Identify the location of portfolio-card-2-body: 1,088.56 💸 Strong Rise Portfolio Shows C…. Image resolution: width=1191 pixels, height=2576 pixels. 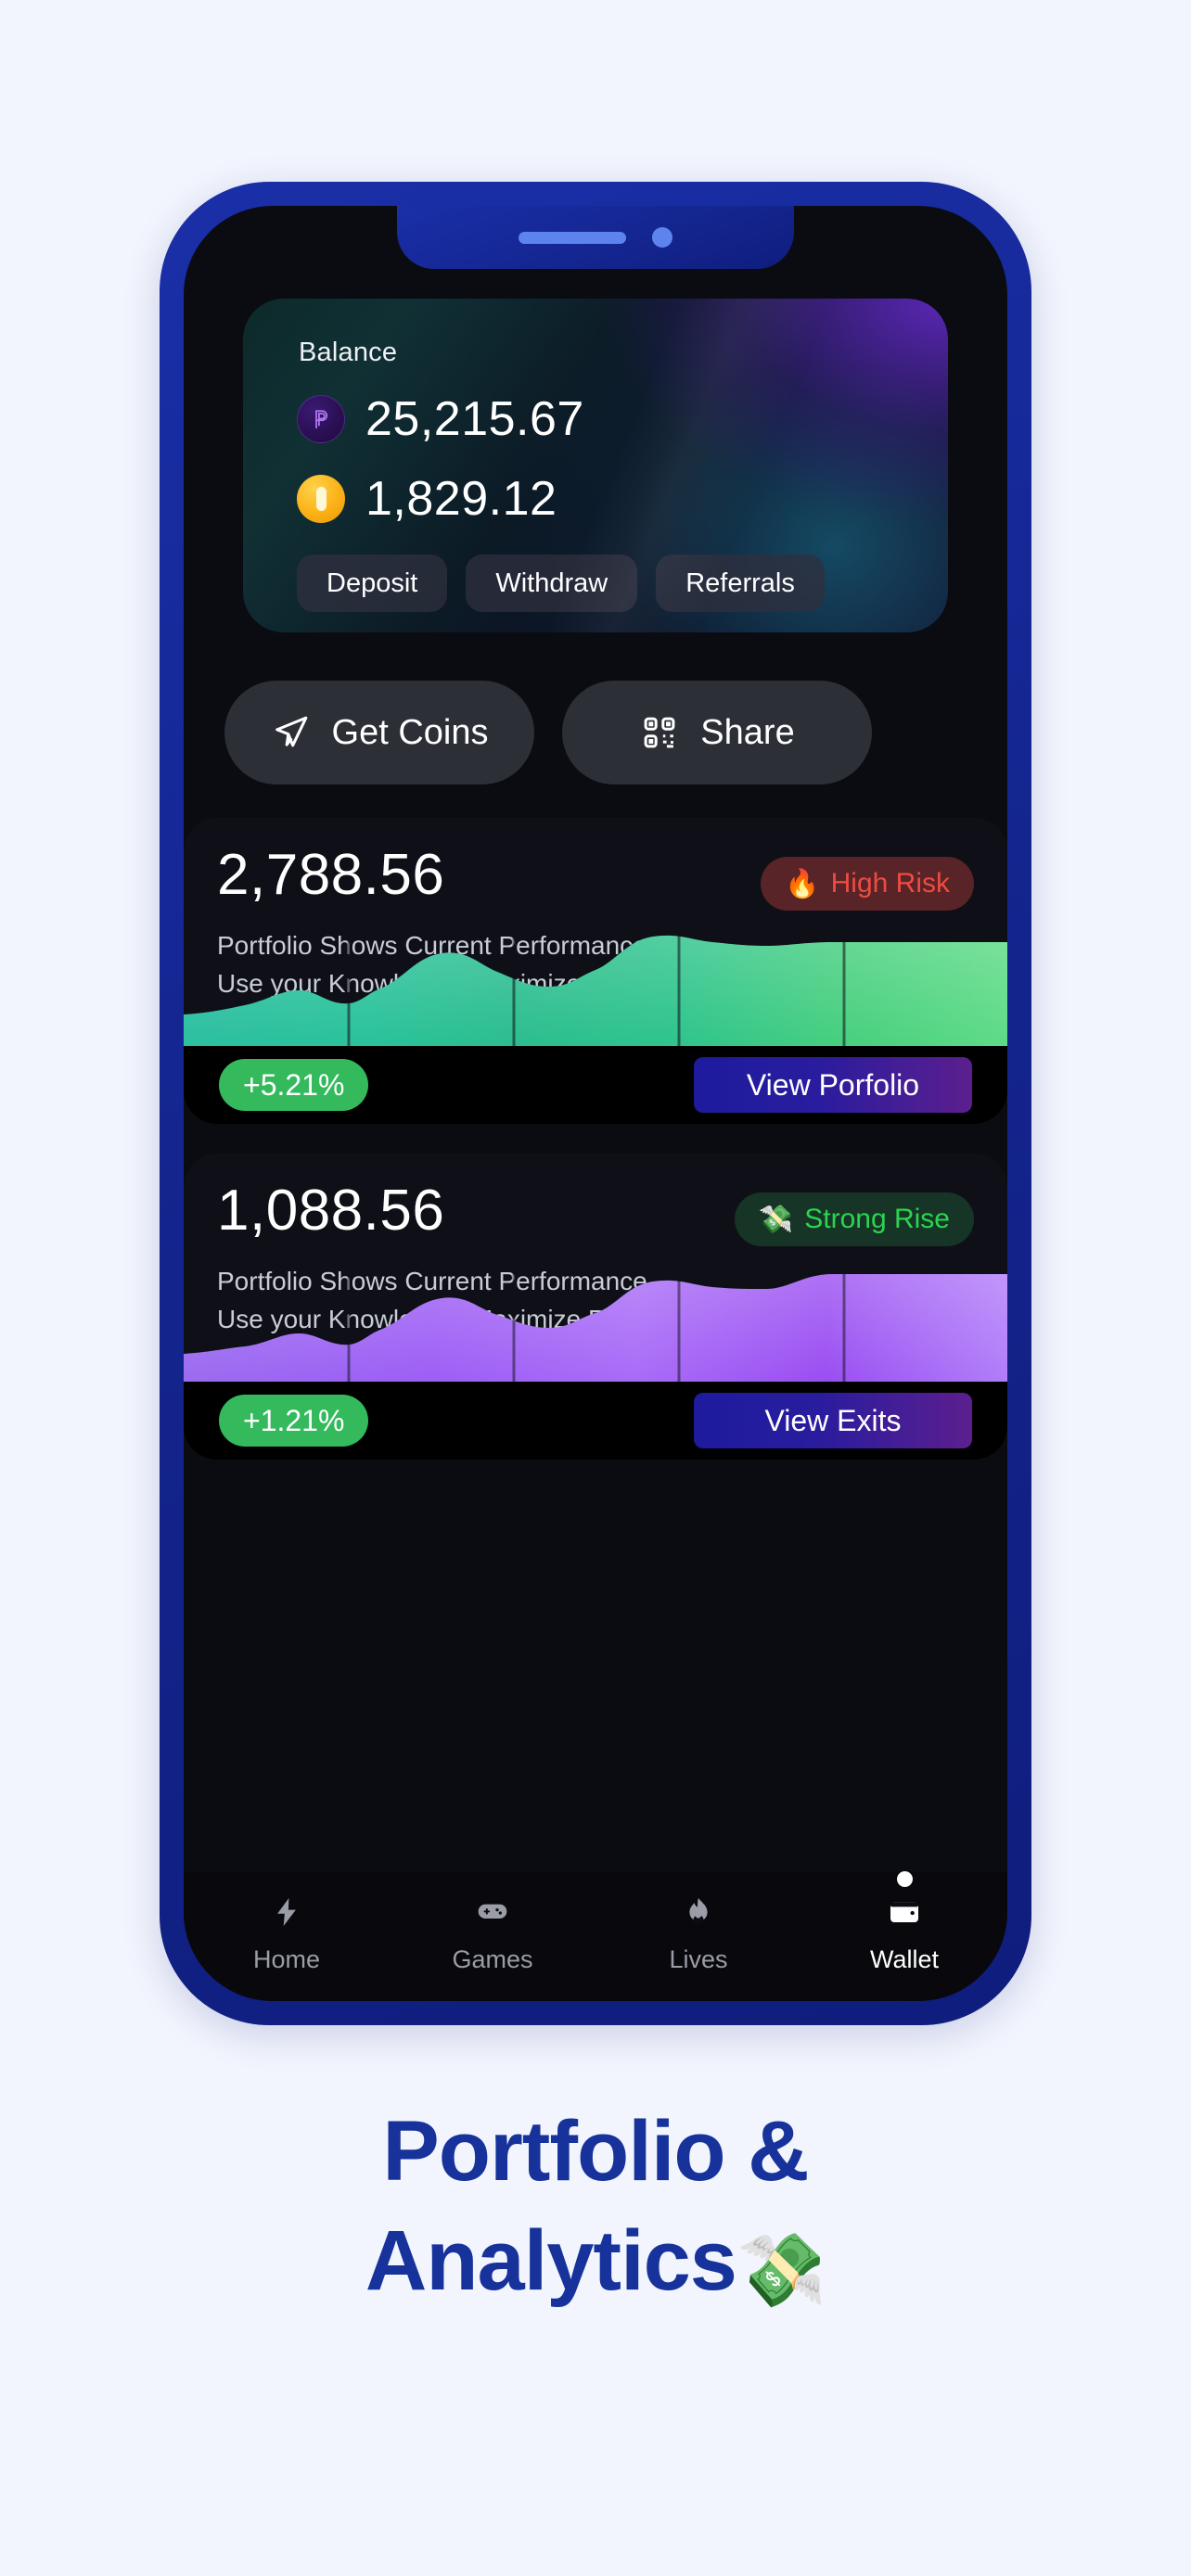
(595, 1268).